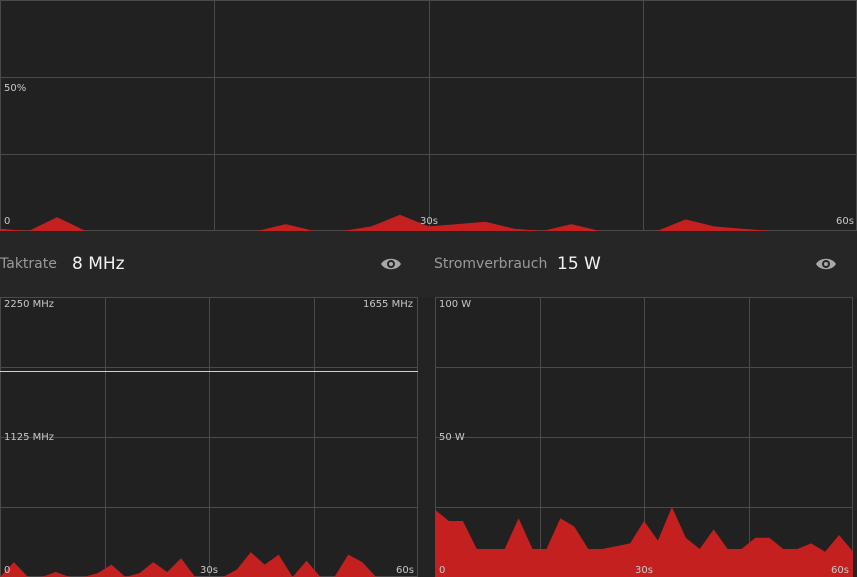 The image size is (857, 577). I want to click on power-y-mid-label: 50 W, so click(452, 437).